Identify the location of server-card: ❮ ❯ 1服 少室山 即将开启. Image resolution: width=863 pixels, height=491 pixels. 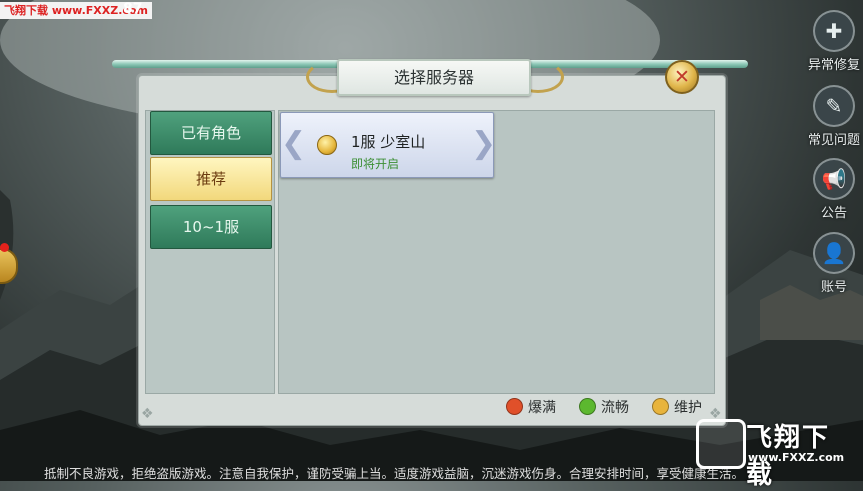
(388, 145).